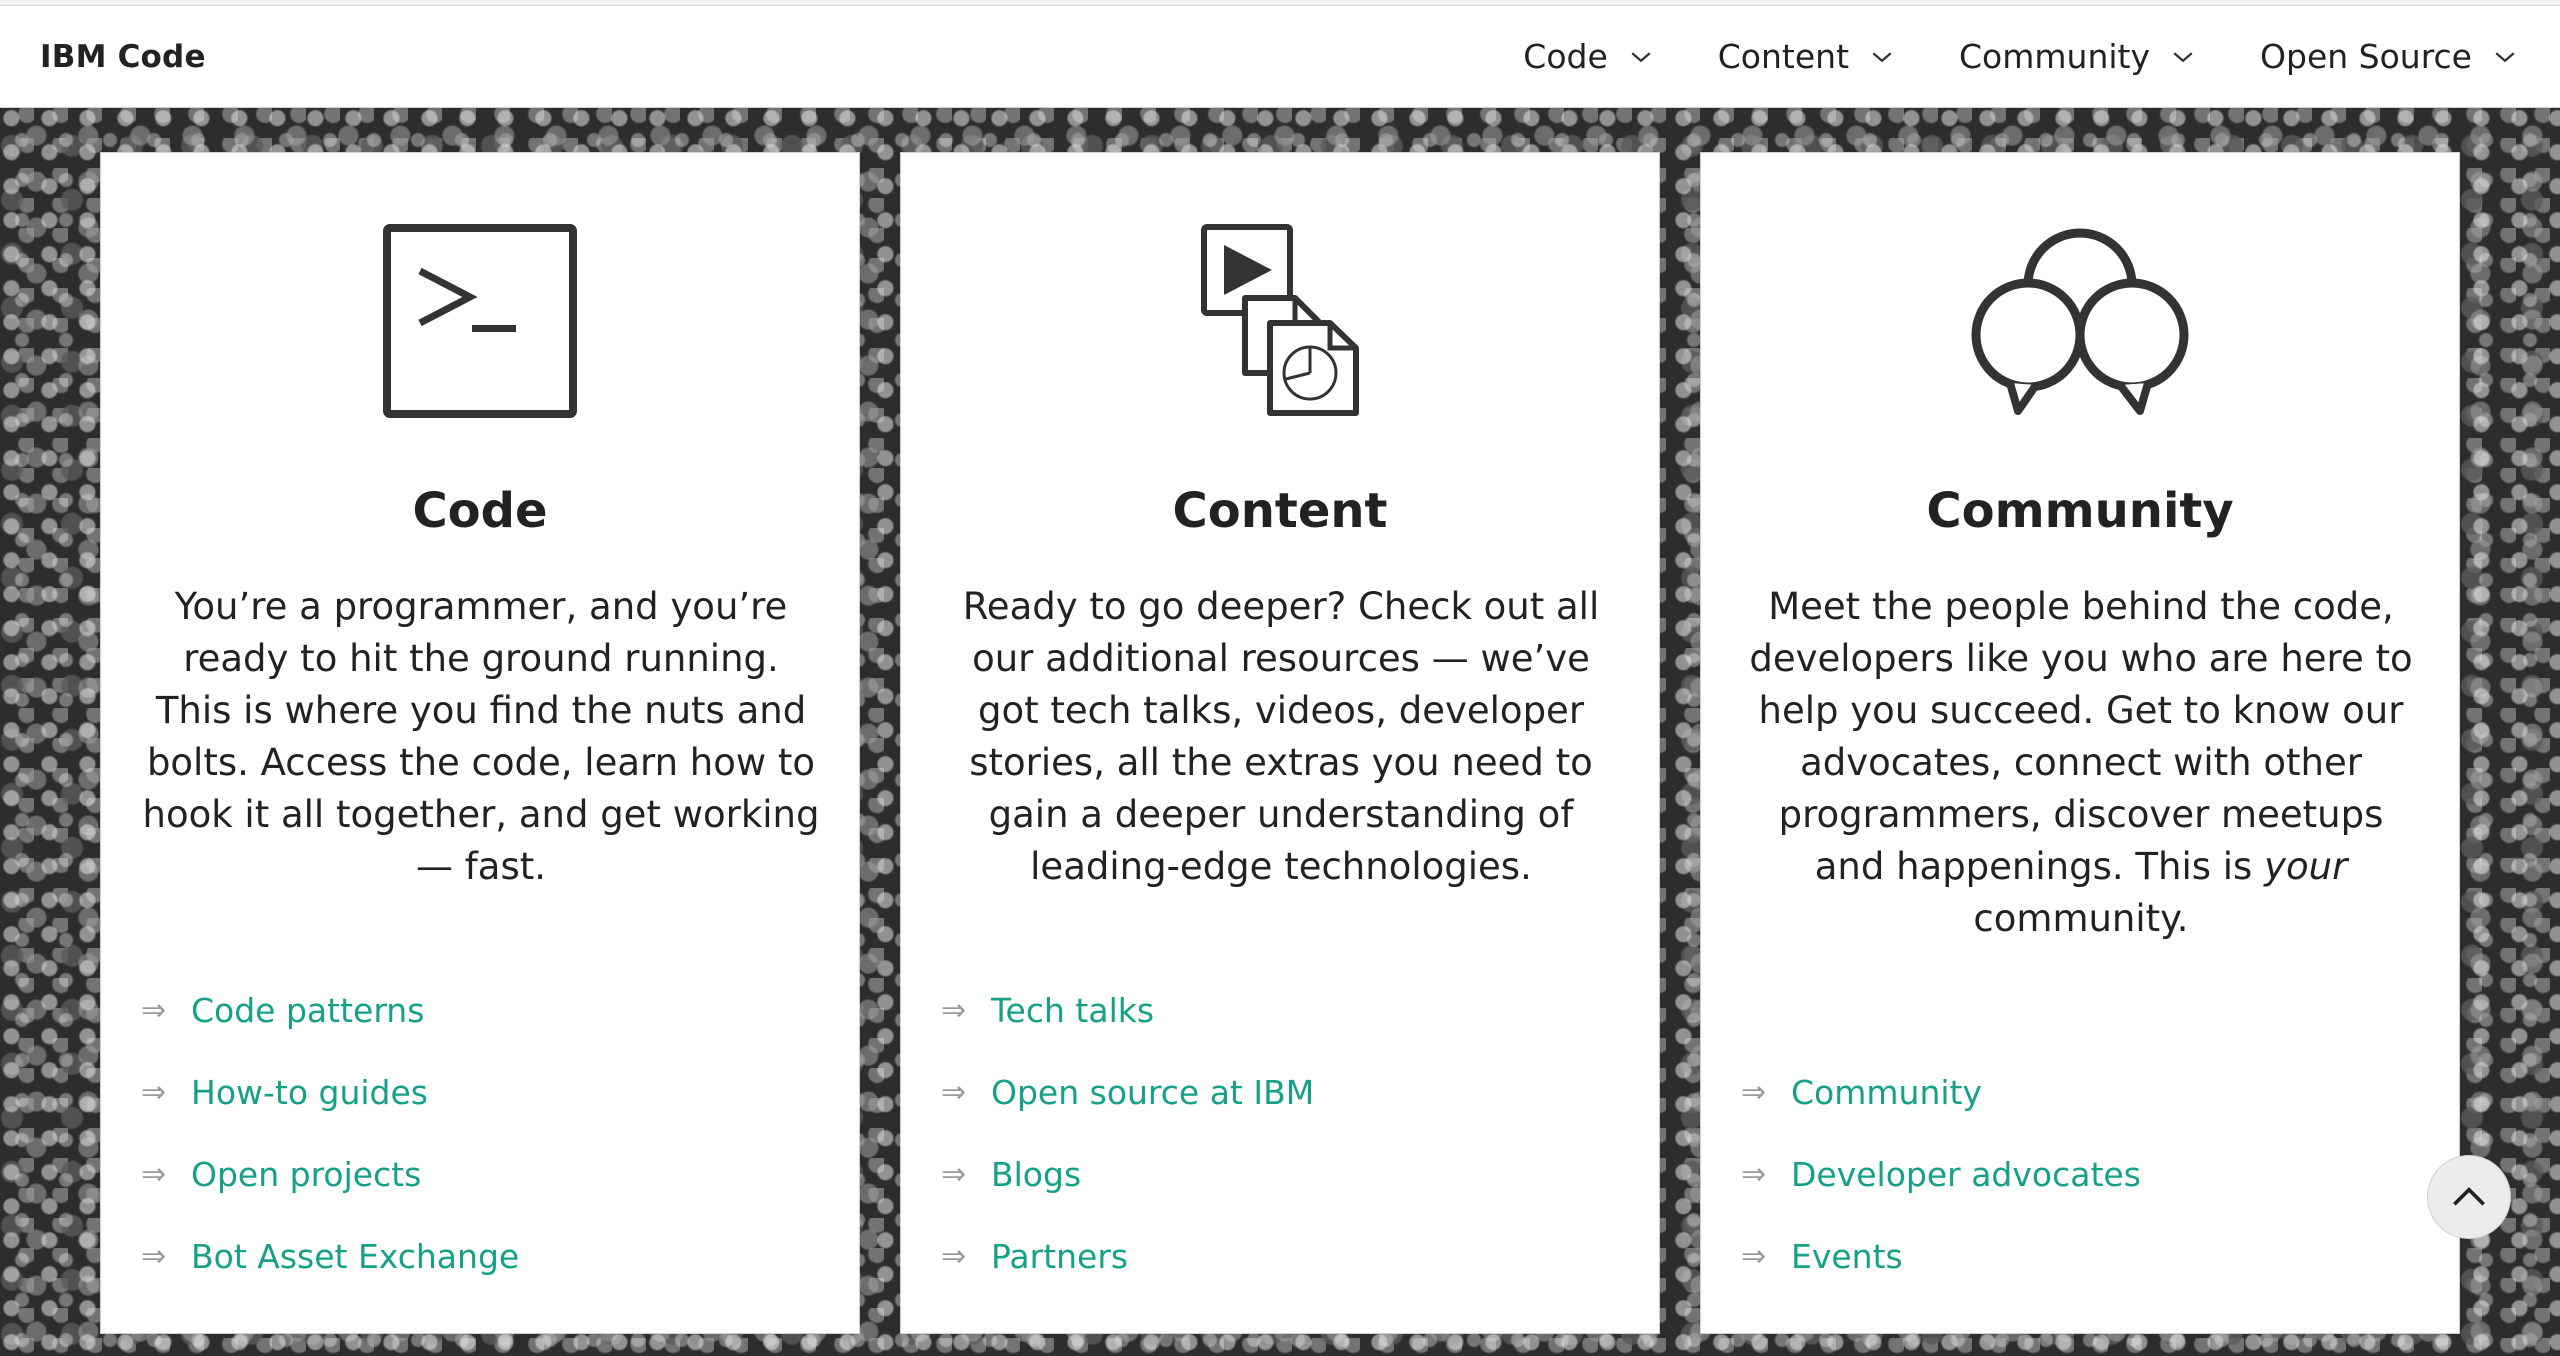 The image size is (2560, 1356). I want to click on link-text: Open projects, so click(306, 1174).